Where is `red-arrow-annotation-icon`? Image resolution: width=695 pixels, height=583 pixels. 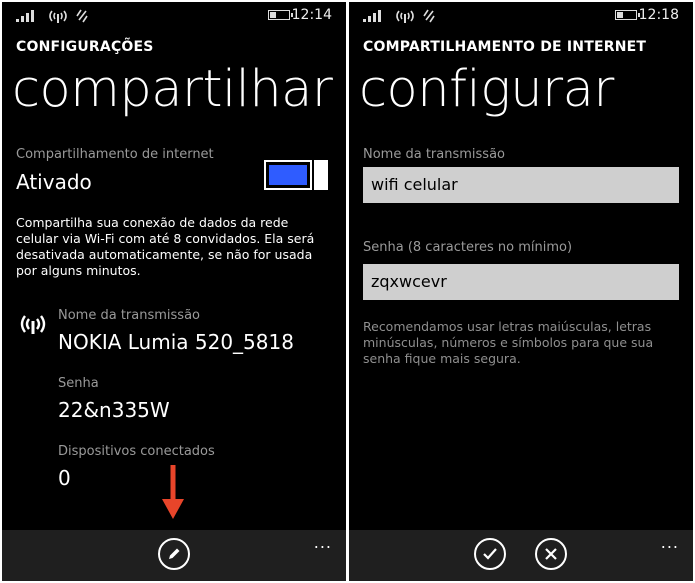
red-arrow-annotation-icon is located at coordinates (173, 492).